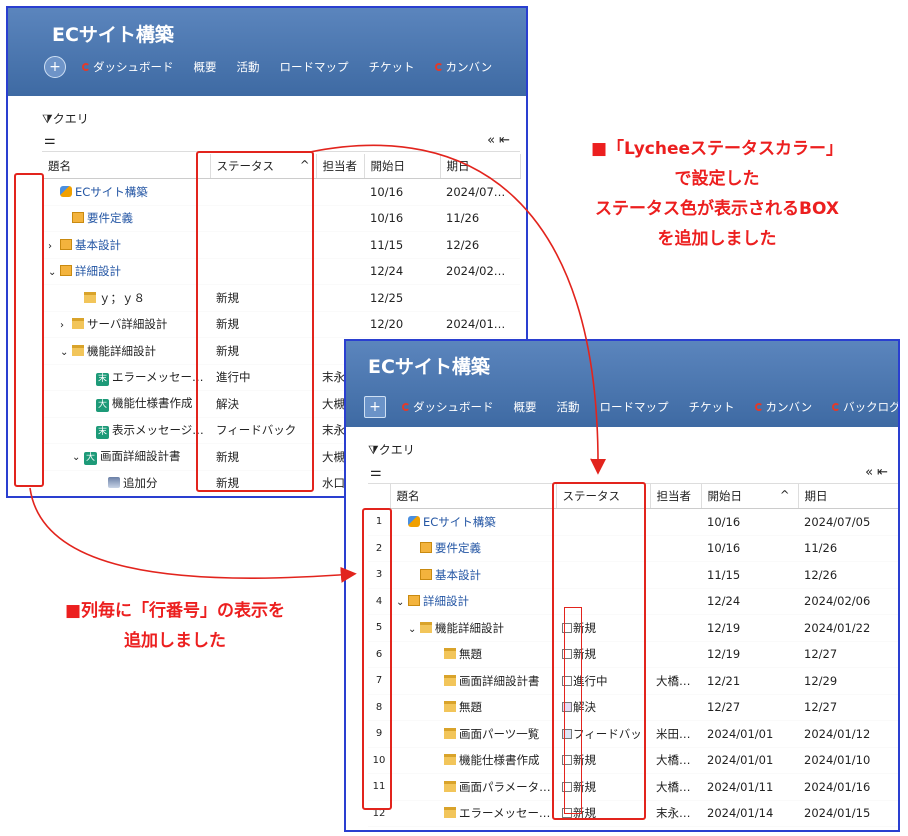  What do you see at coordinates (458, 309) in the screenshot?
I see `status-arrow` at bounding box center [458, 309].